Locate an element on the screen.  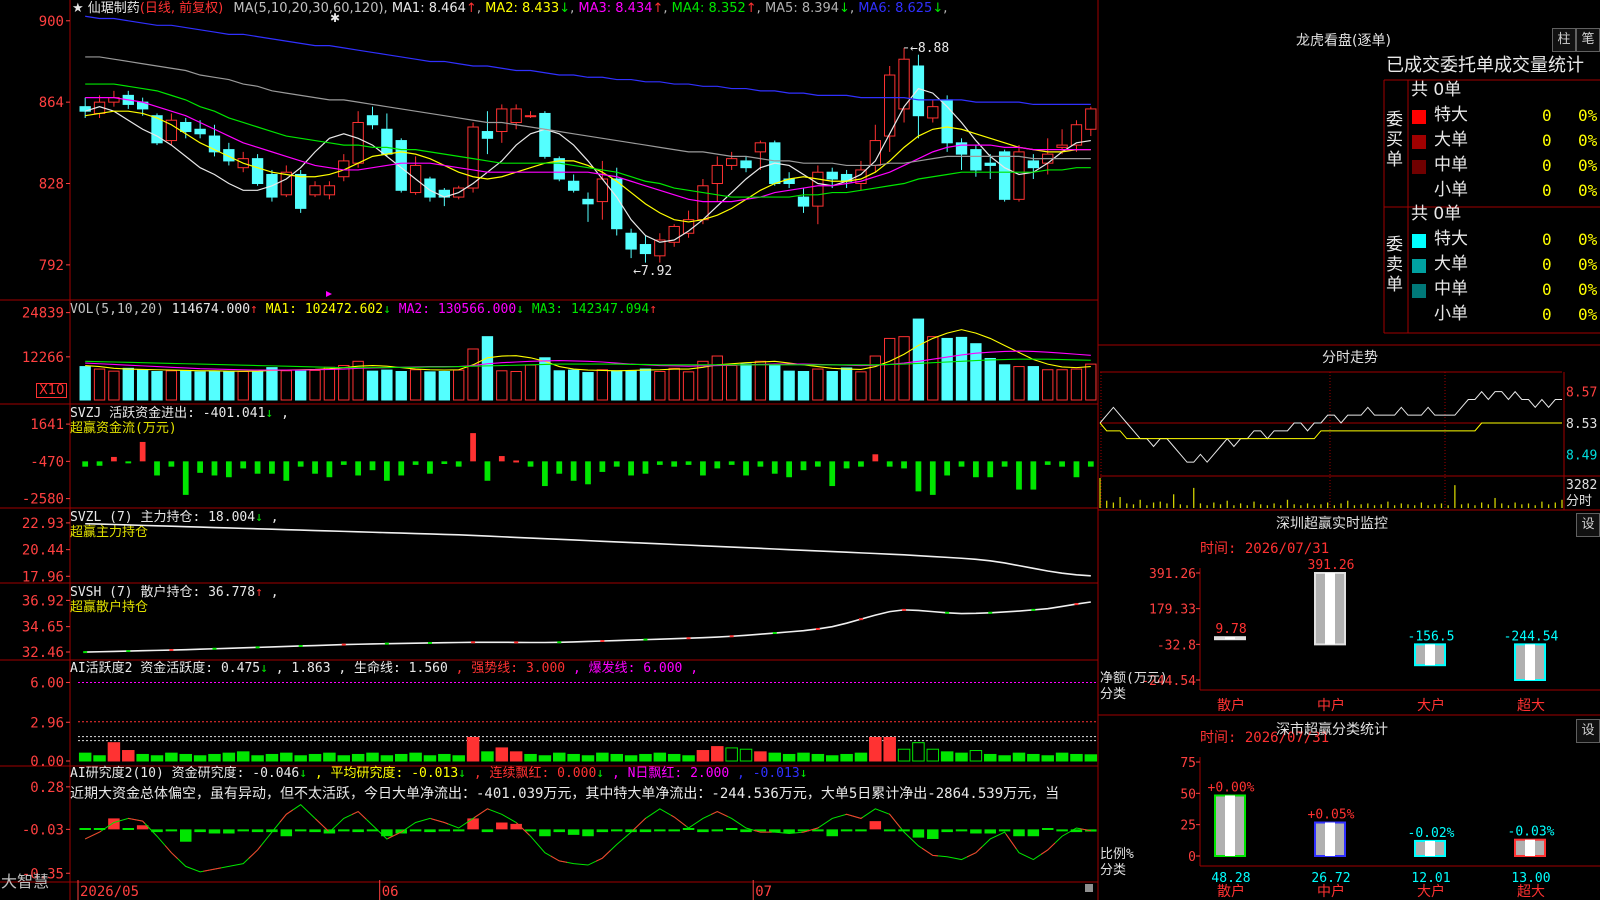
volume-header-arrow: ↑ is located at coordinates (254, 309).